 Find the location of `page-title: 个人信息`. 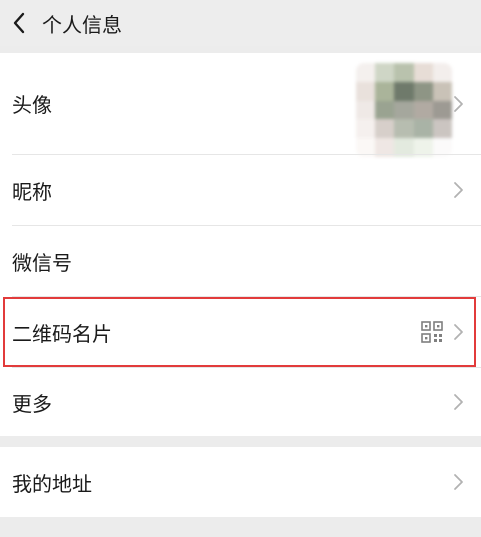

page-title: 个人信息 is located at coordinates (82, 24).